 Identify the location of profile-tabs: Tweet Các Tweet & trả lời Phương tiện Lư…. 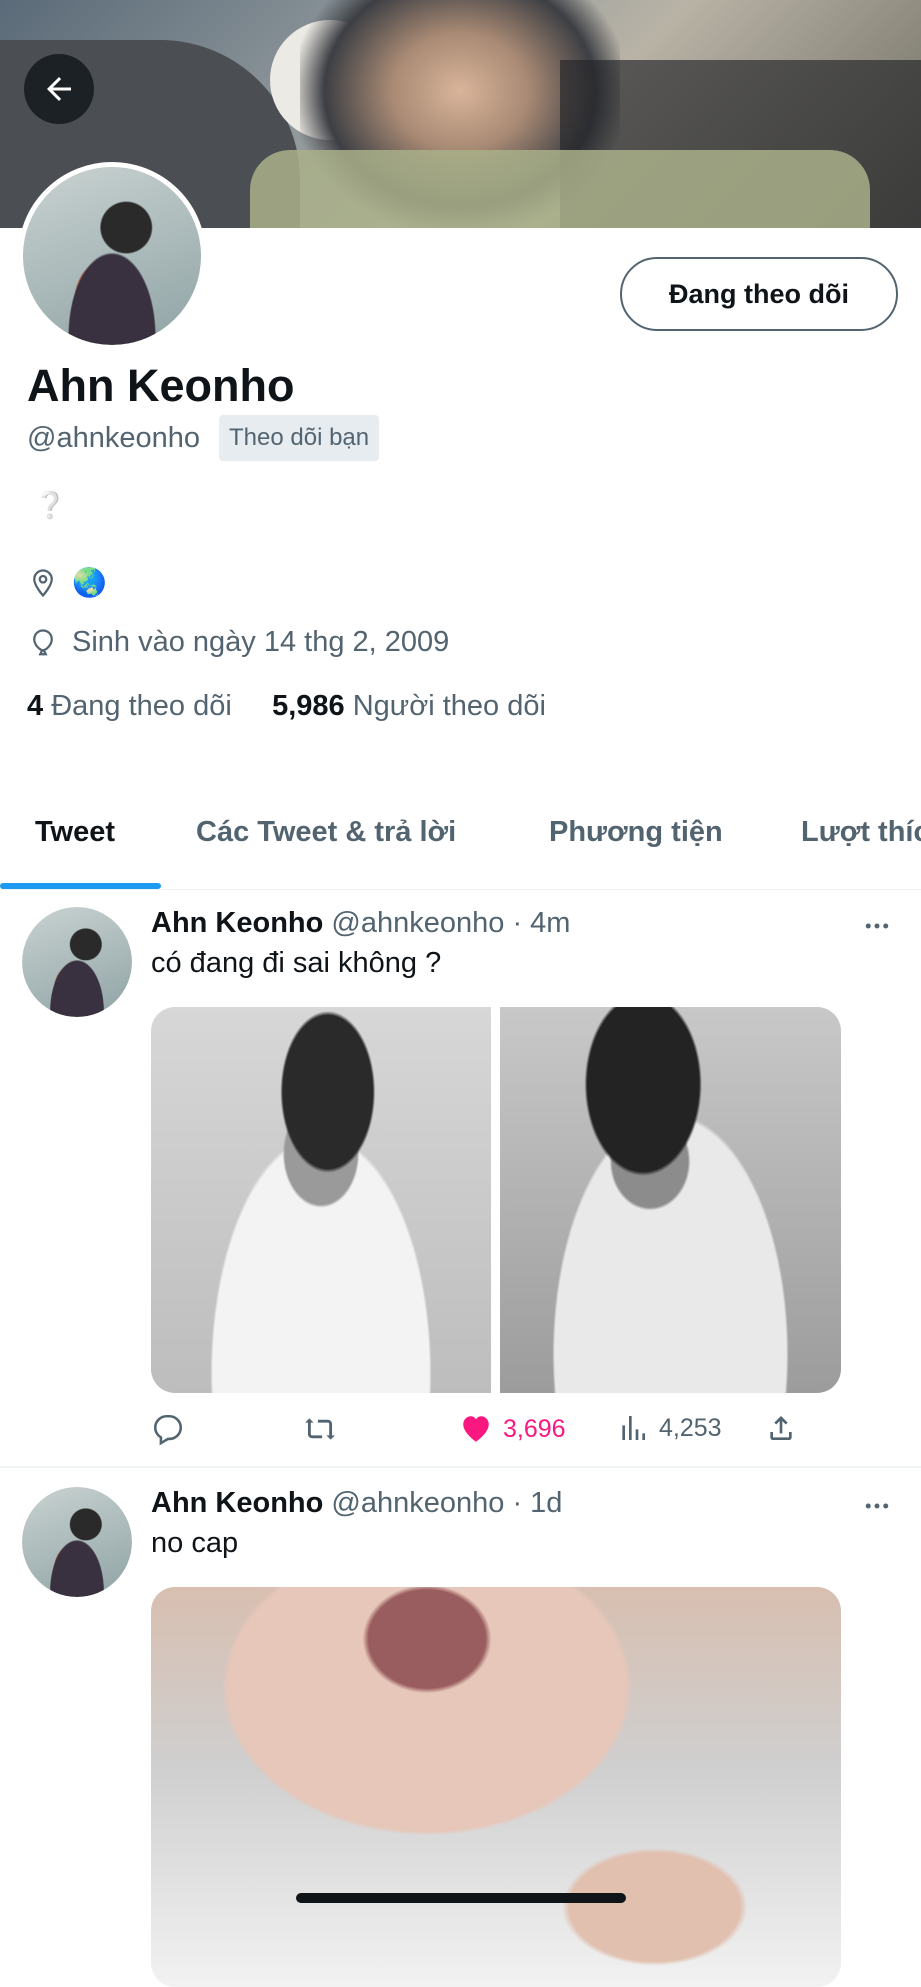
(460, 835).